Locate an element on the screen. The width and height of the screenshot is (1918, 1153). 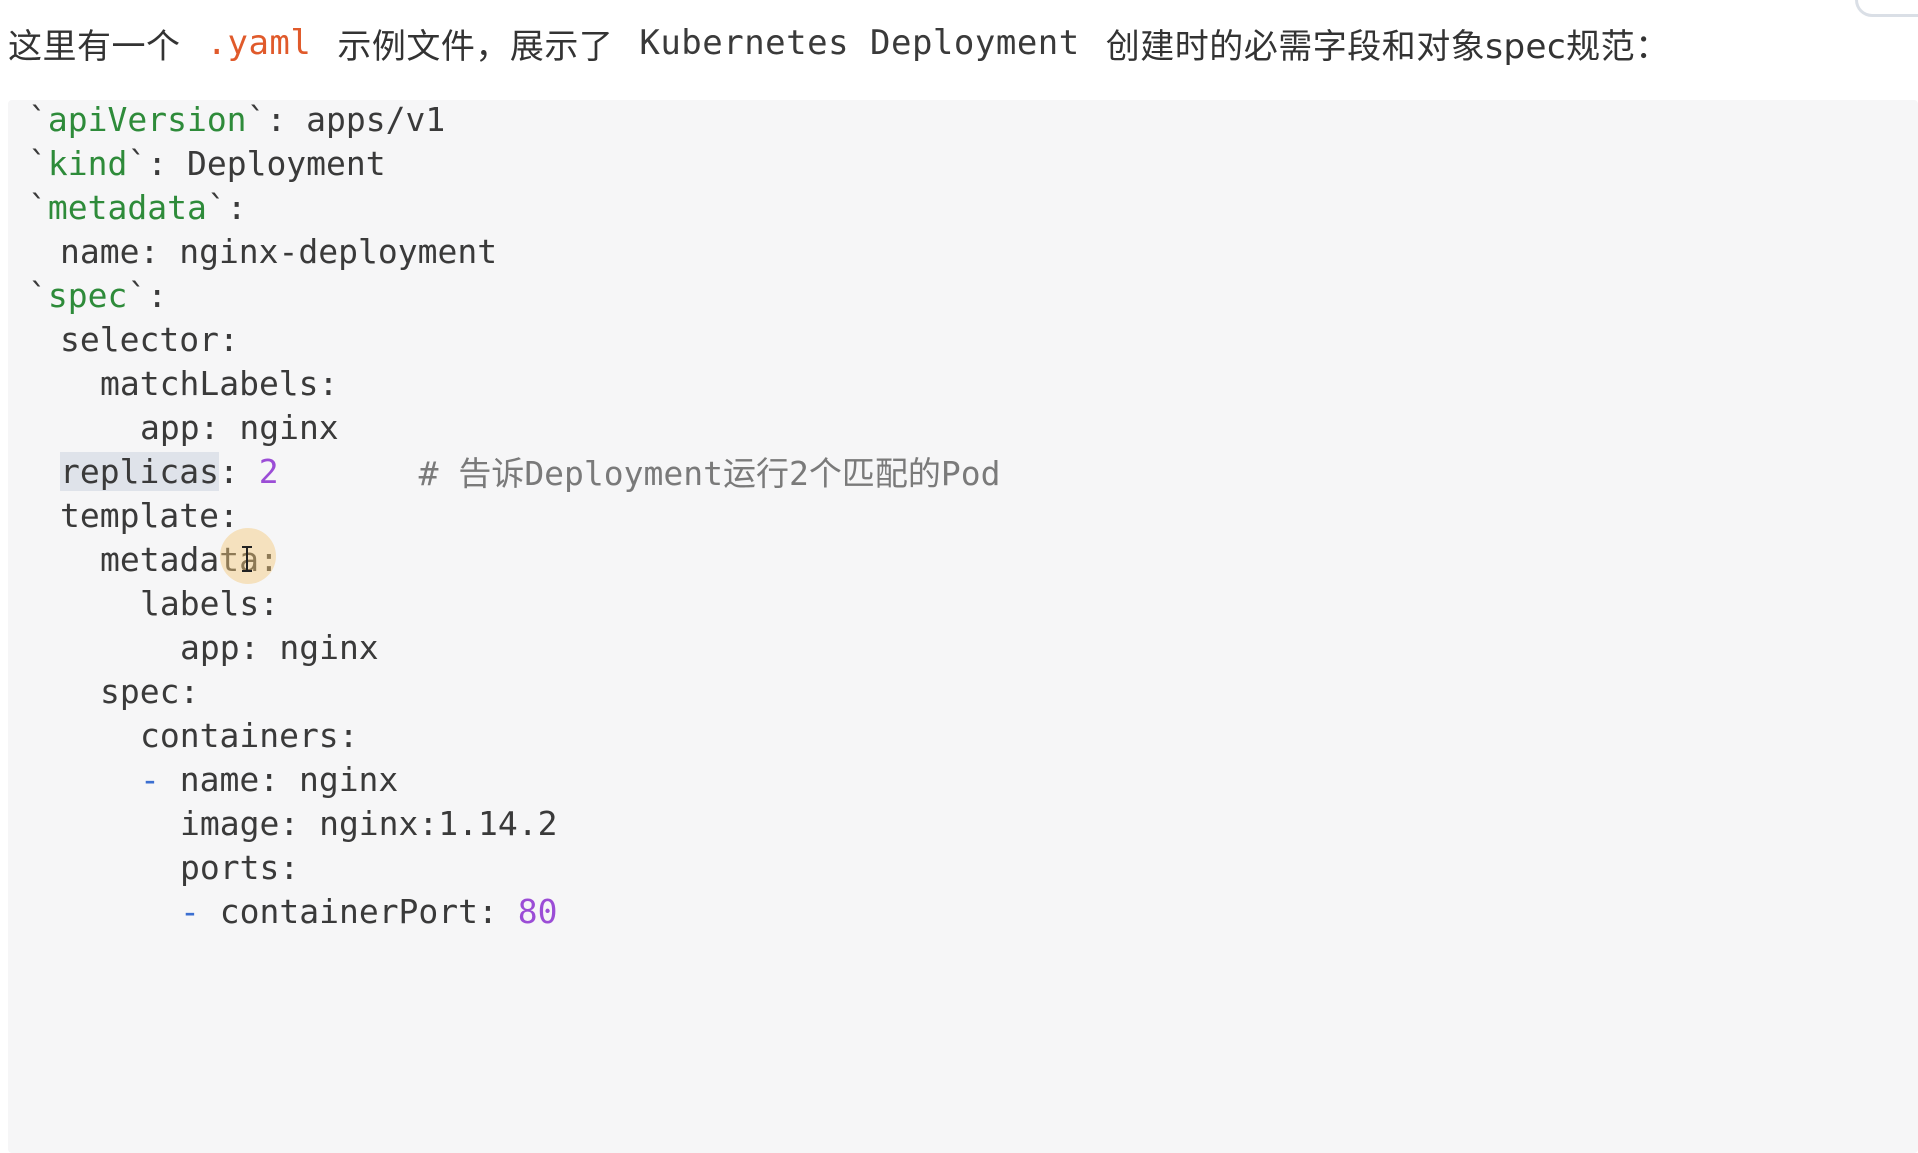
intro-text-1: 这里有一个 is located at coordinates (94, 46).